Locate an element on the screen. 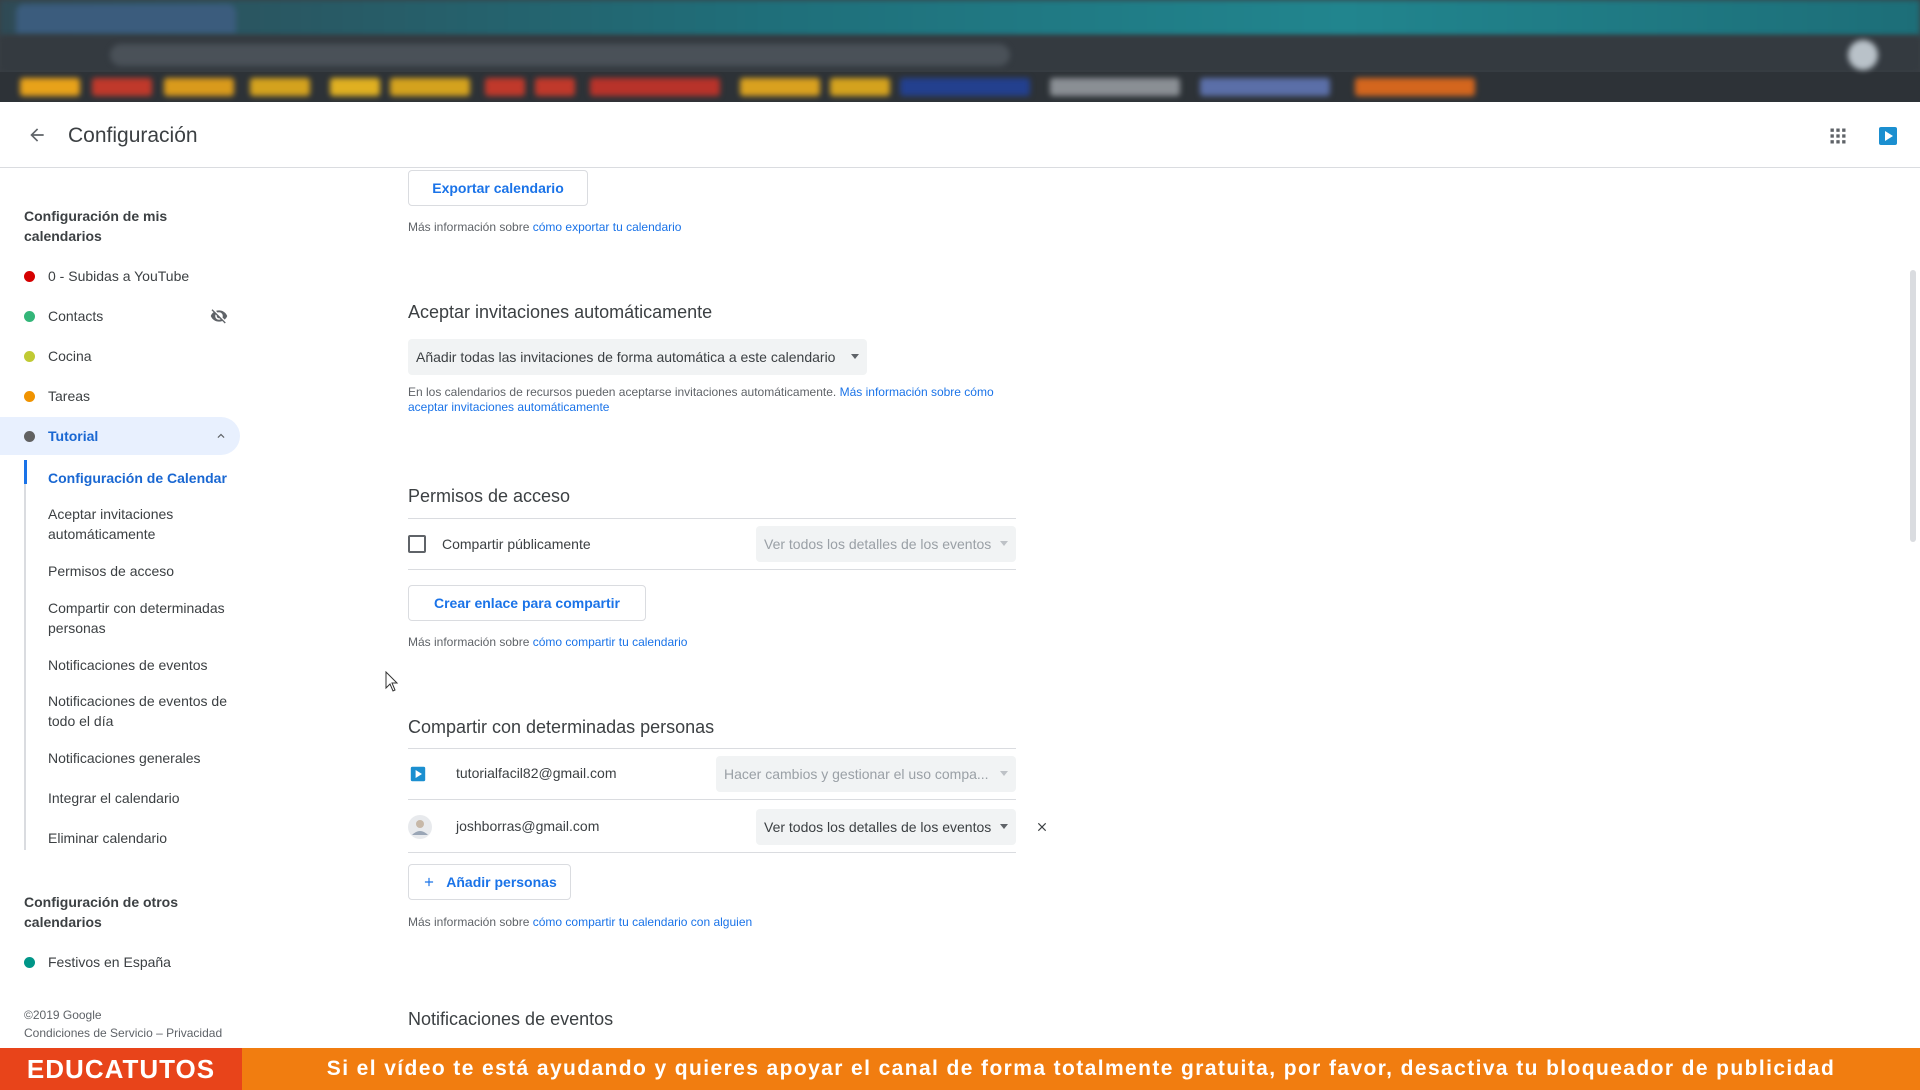 The width and height of the screenshot is (1920, 1090). submenu-rail is located at coordinates (25, 655).